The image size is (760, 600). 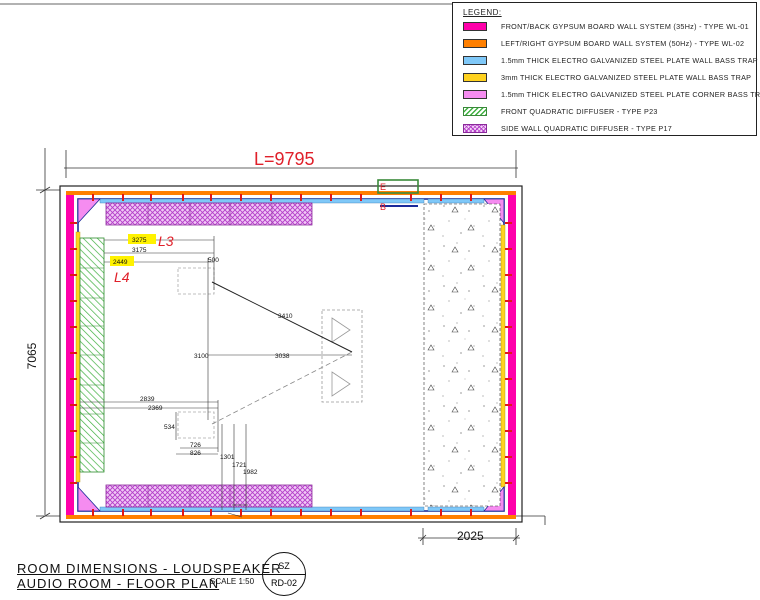 I want to click on side-diffuser-top, so click(x=209, y=214).